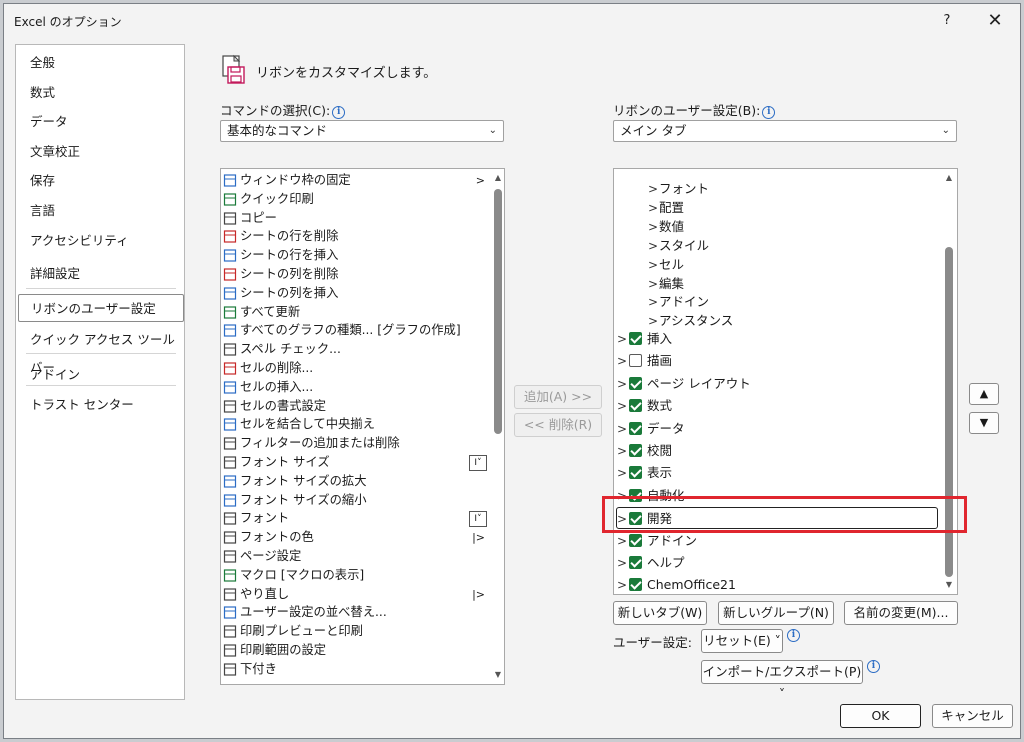 This screenshot has height=742, width=1024. Describe the element at coordinates (742, 641) in the screenshot. I see `reset-button: リセット(E) ˅` at that location.